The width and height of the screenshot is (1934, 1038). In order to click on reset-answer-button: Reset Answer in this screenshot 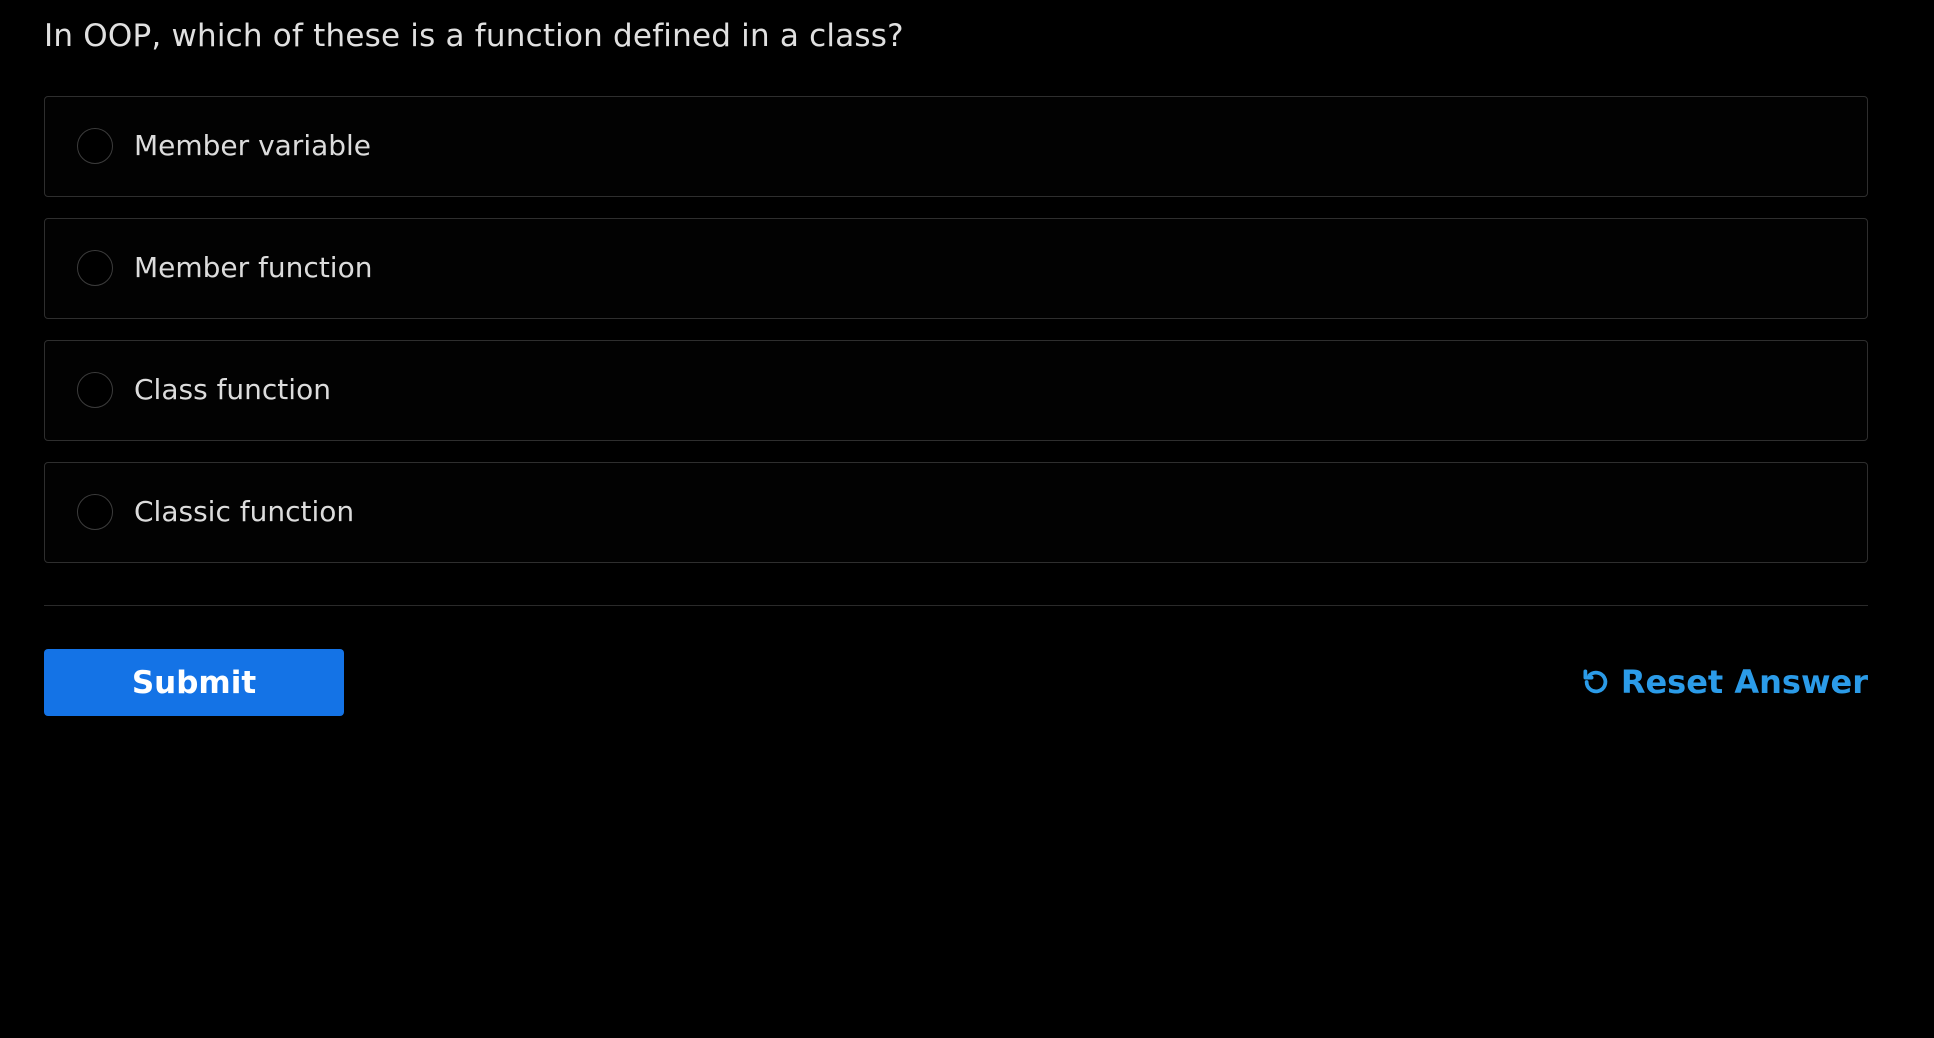, I will do `click(1724, 682)`.